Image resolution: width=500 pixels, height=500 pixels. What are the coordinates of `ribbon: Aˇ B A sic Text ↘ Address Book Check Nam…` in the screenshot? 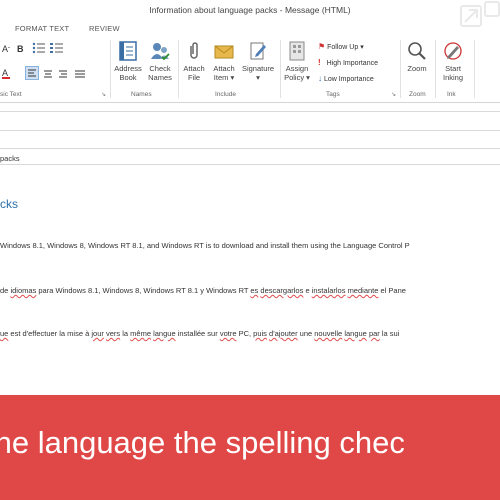 It's located at (250, 69).